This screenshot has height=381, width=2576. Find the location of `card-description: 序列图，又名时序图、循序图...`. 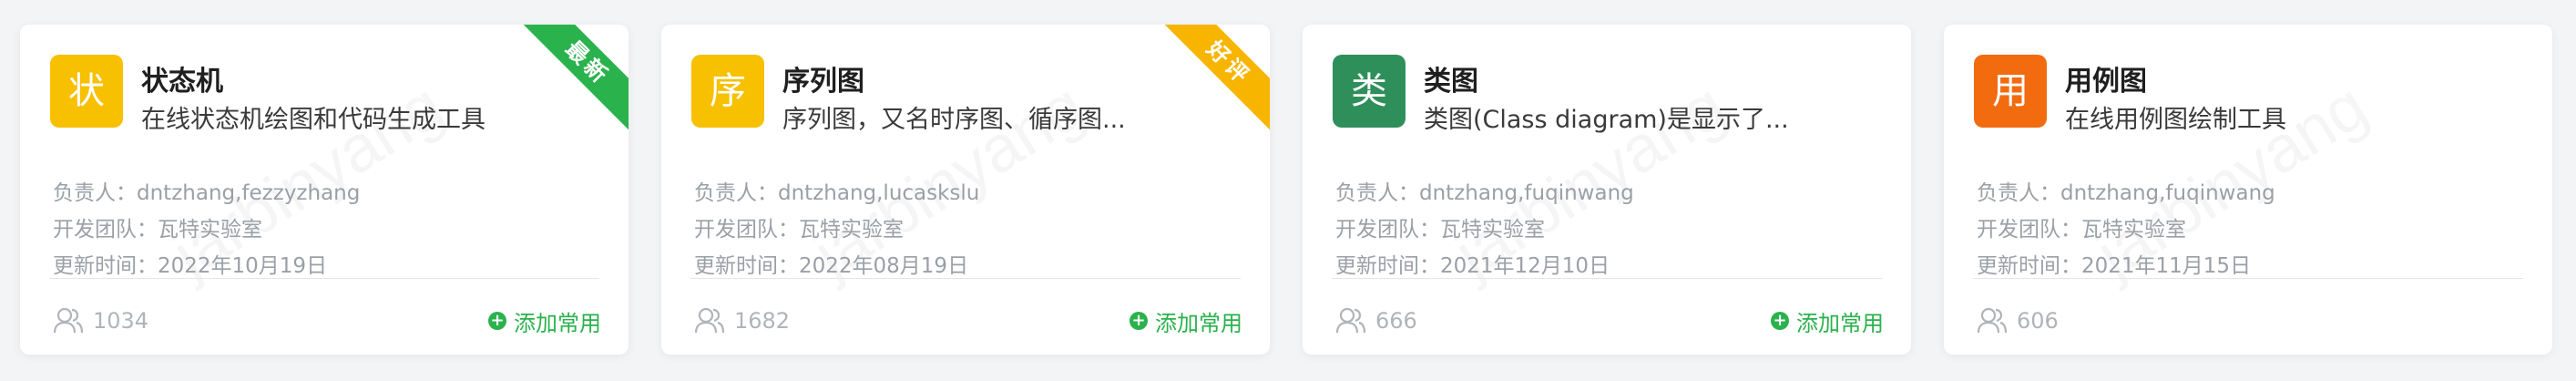

card-description: 序列图，又名时序图、循序图... is located at coordinates (954, 120).